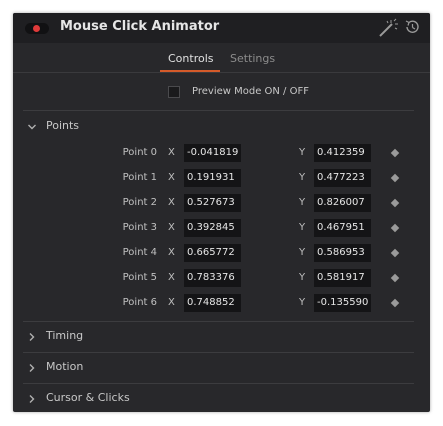  Describe the element at coordinates (342, 303) in the screenshot. I see `point-y-input: -0.135590` at that location.